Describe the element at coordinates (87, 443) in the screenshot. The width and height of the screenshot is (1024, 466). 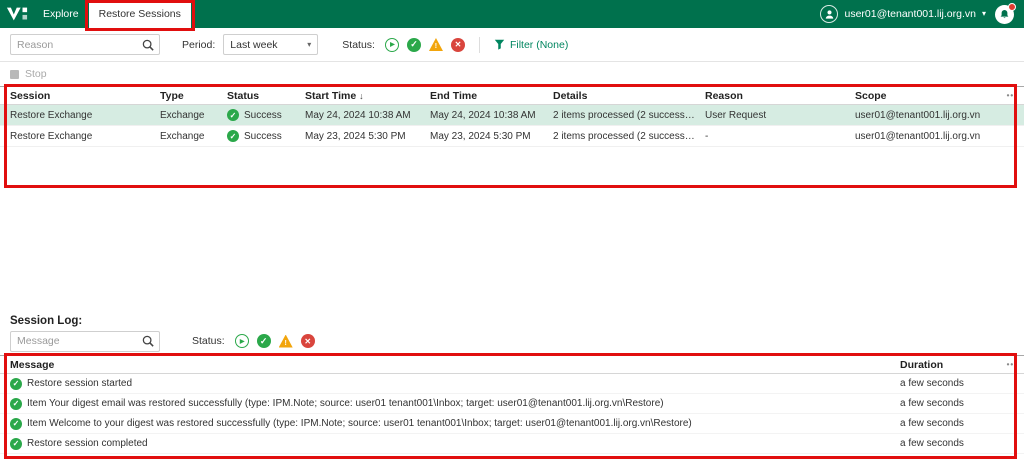
I see `message-text: Restore session completed` at that location.